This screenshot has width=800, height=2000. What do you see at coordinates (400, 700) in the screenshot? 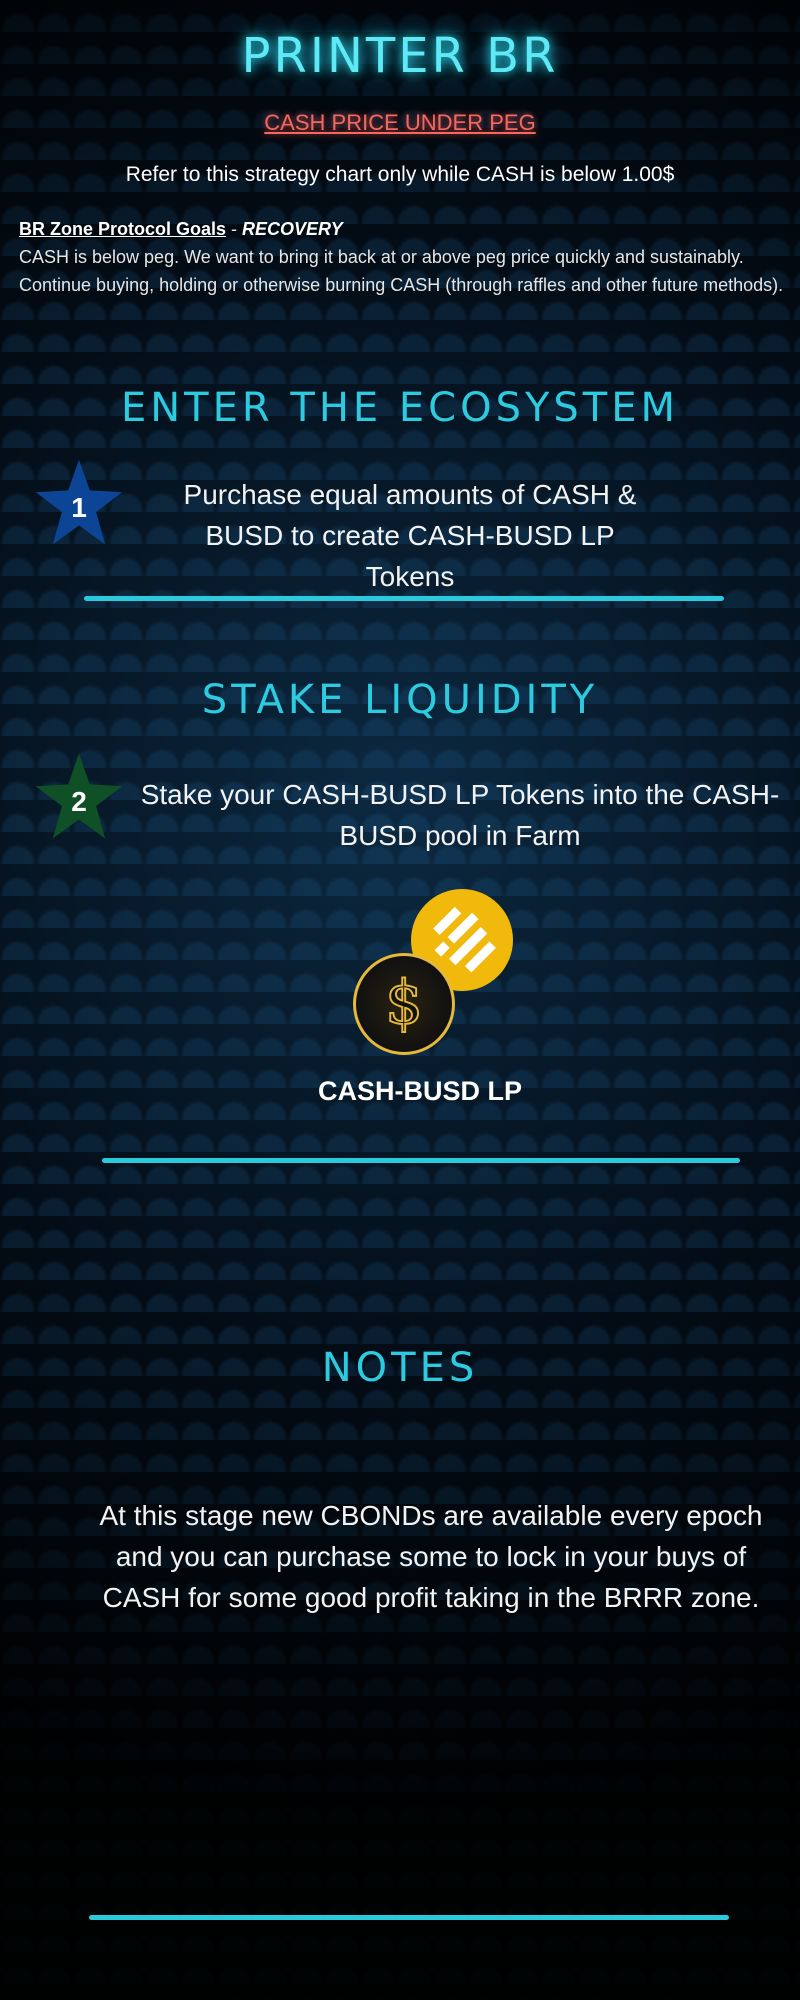
I see `section-title-stake: STAKE LIQUIDITY` at bounding box center [400, 700].